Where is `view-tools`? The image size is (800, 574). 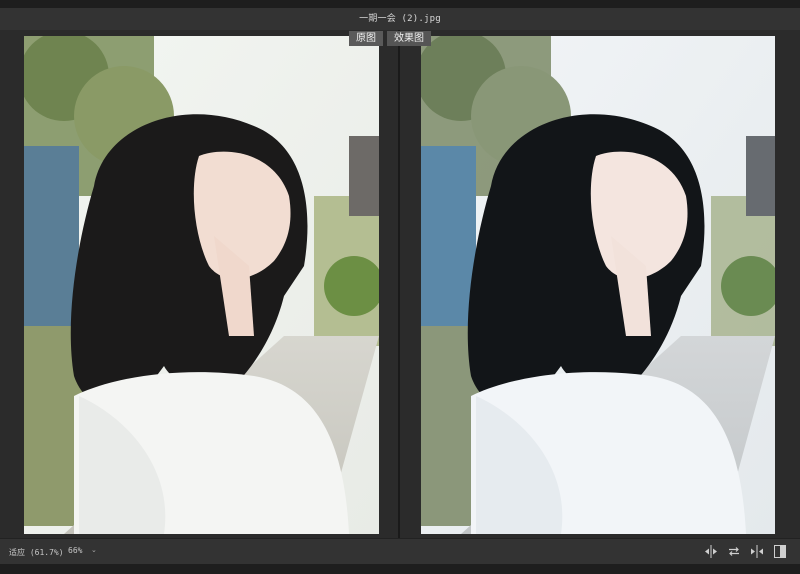 view-tools is located at coordinates (745, 551).